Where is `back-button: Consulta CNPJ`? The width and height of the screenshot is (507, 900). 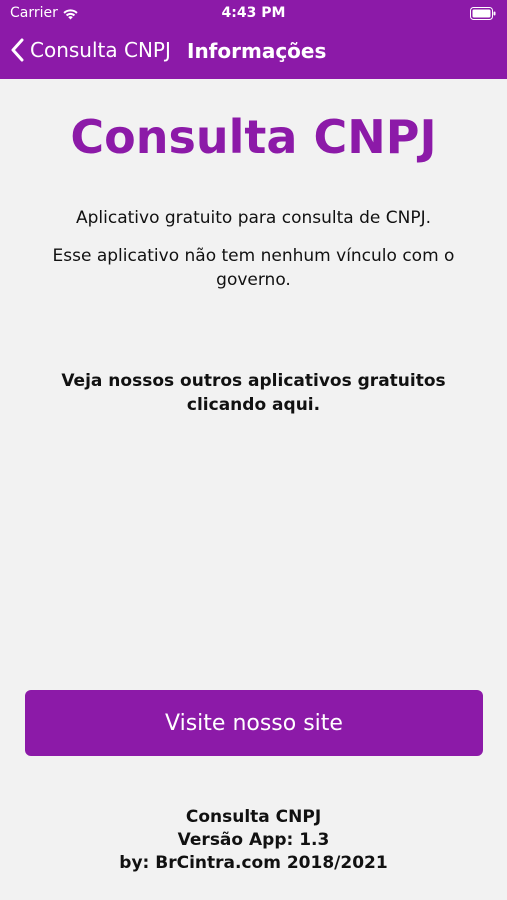 back-button: Consulta CNPJ is located at coordinates (90, 50).